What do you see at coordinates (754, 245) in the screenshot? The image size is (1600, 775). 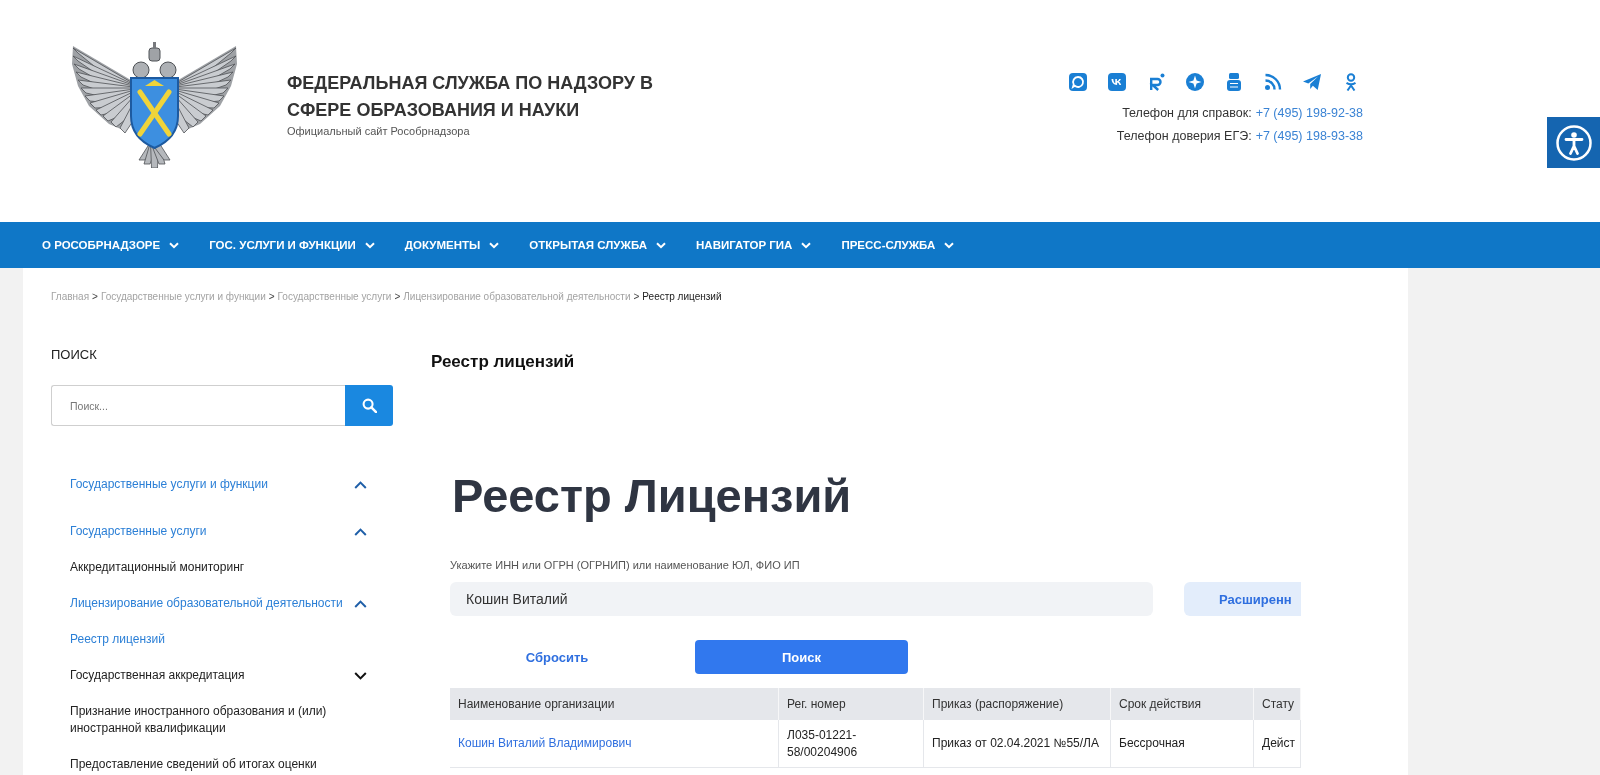 I see `nav-menu-item: НАВИГАТОР ГИА` at bounding box center [754, 245].